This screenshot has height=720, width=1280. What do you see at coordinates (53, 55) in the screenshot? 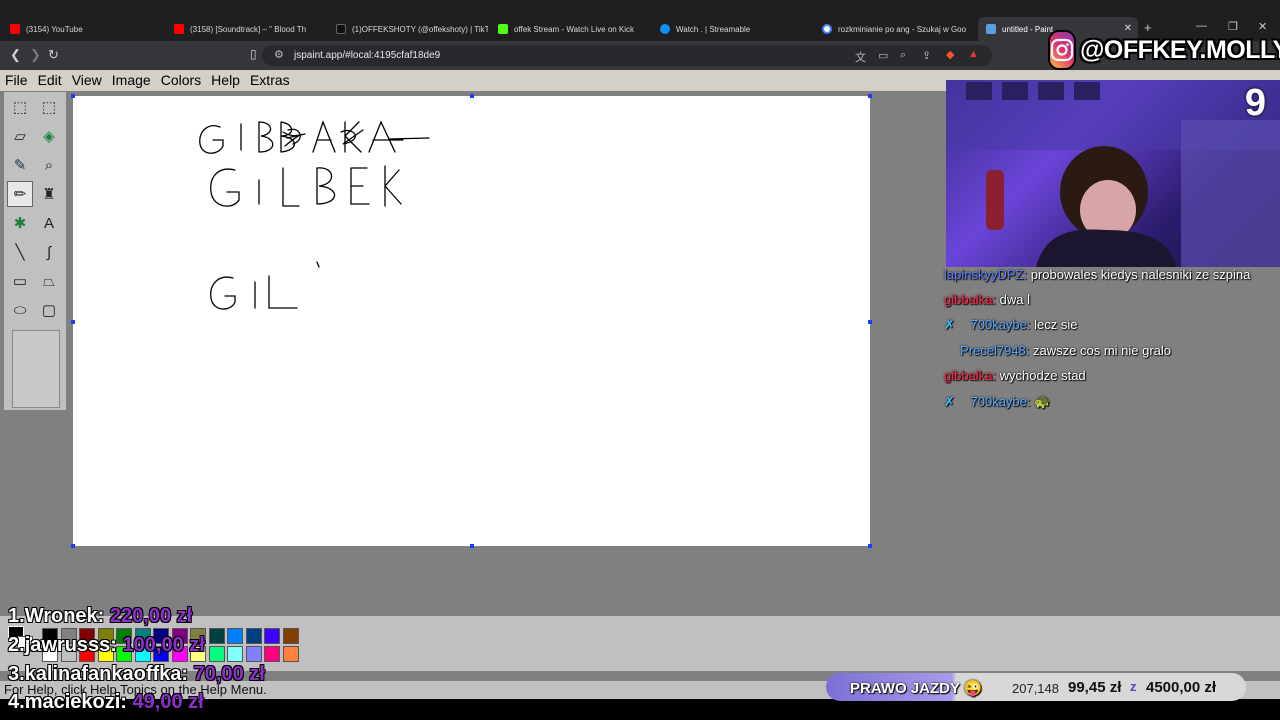
I see `reload-icon: ↻` at bounding box center [53, 55].